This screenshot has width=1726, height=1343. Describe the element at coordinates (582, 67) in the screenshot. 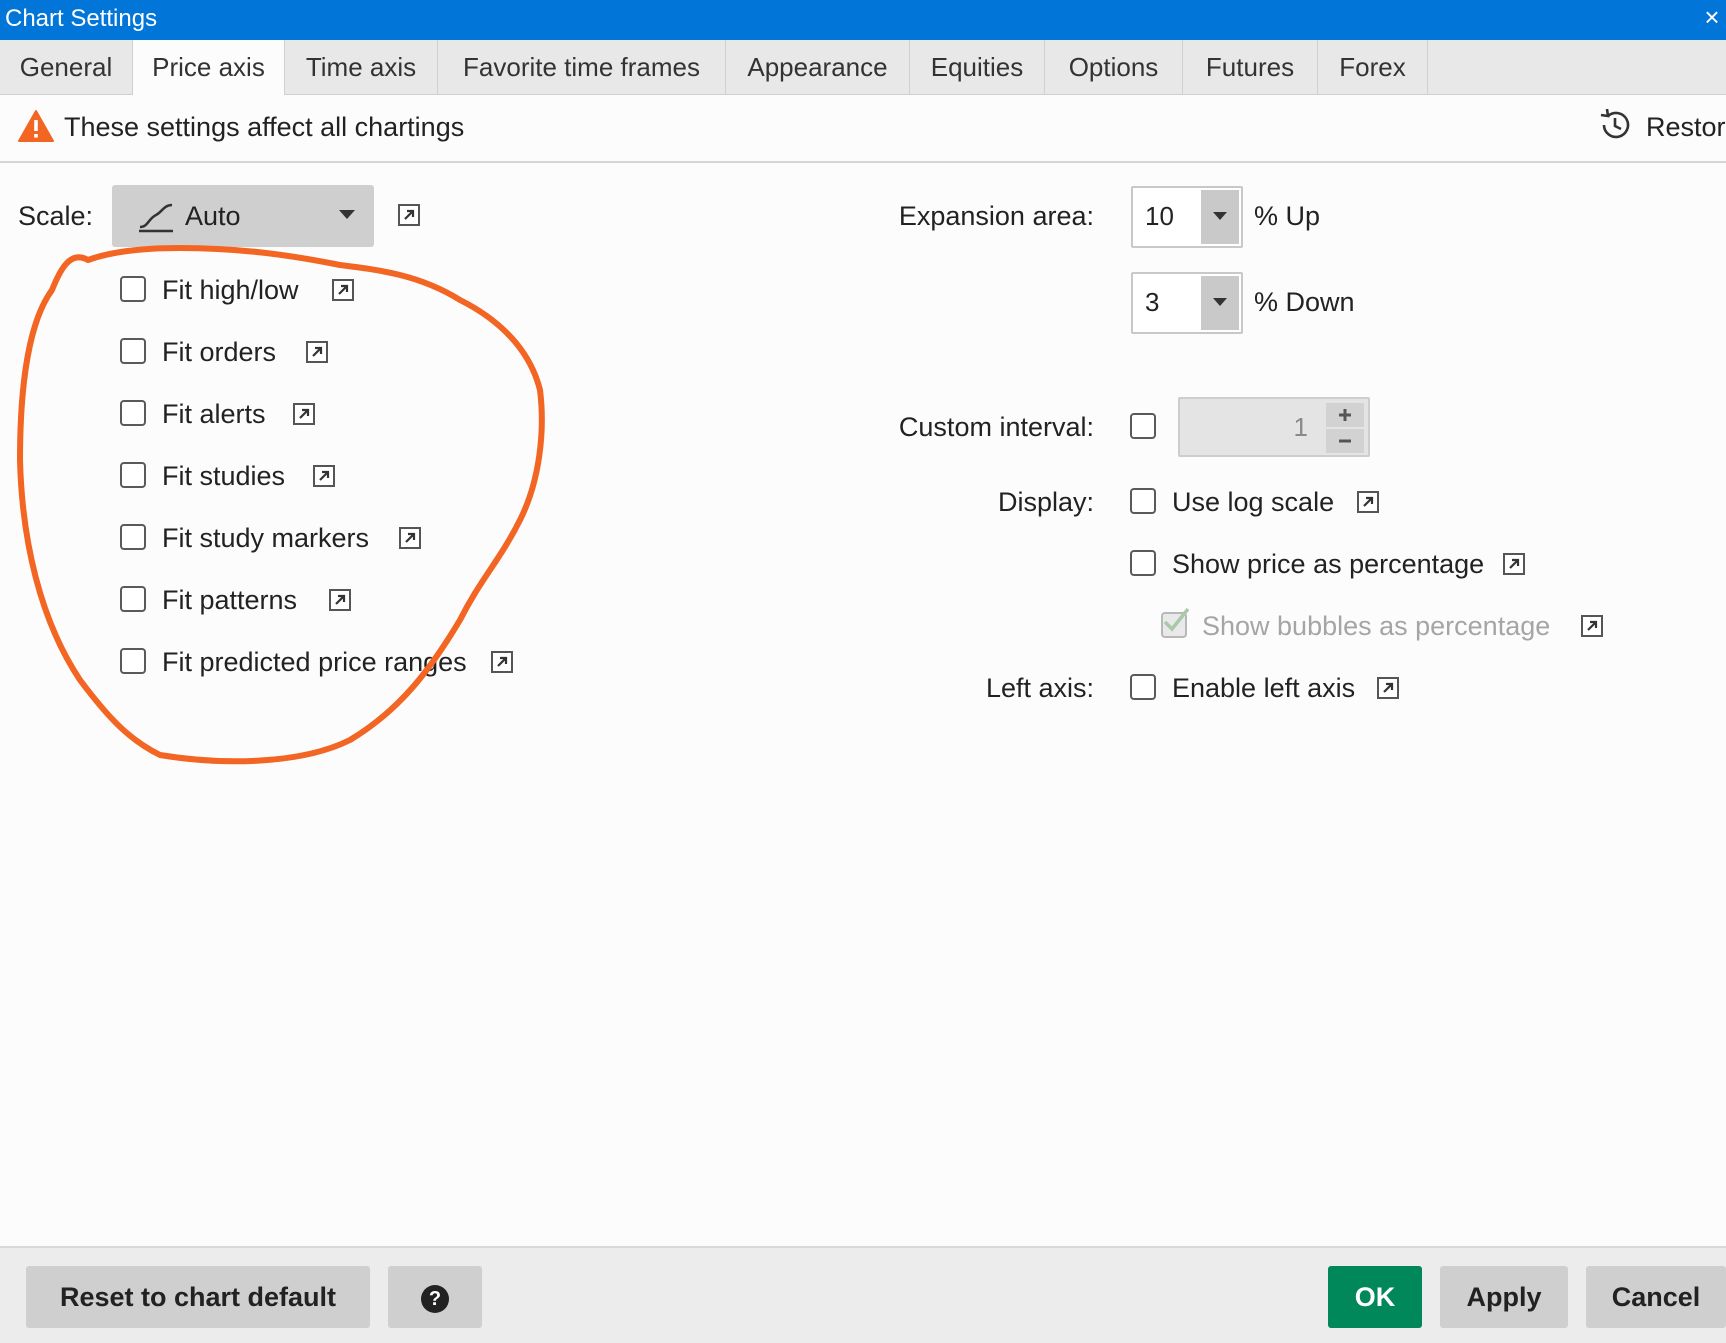

I see `tab-favorite-time-frames: Favorite time frames` at that location.